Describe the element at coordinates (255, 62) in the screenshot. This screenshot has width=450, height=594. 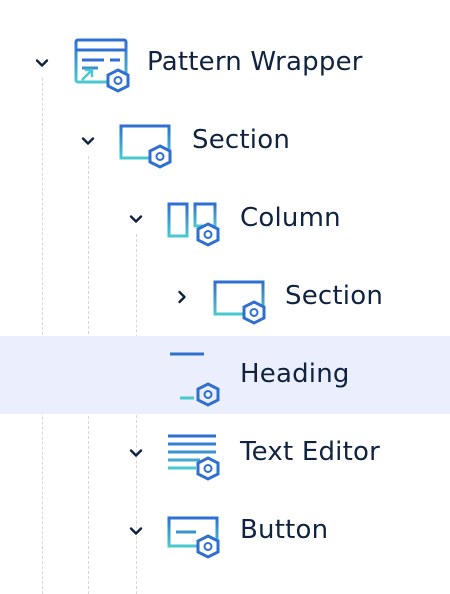
I see `tree-item-label: Pattern Wrapper` at that location.